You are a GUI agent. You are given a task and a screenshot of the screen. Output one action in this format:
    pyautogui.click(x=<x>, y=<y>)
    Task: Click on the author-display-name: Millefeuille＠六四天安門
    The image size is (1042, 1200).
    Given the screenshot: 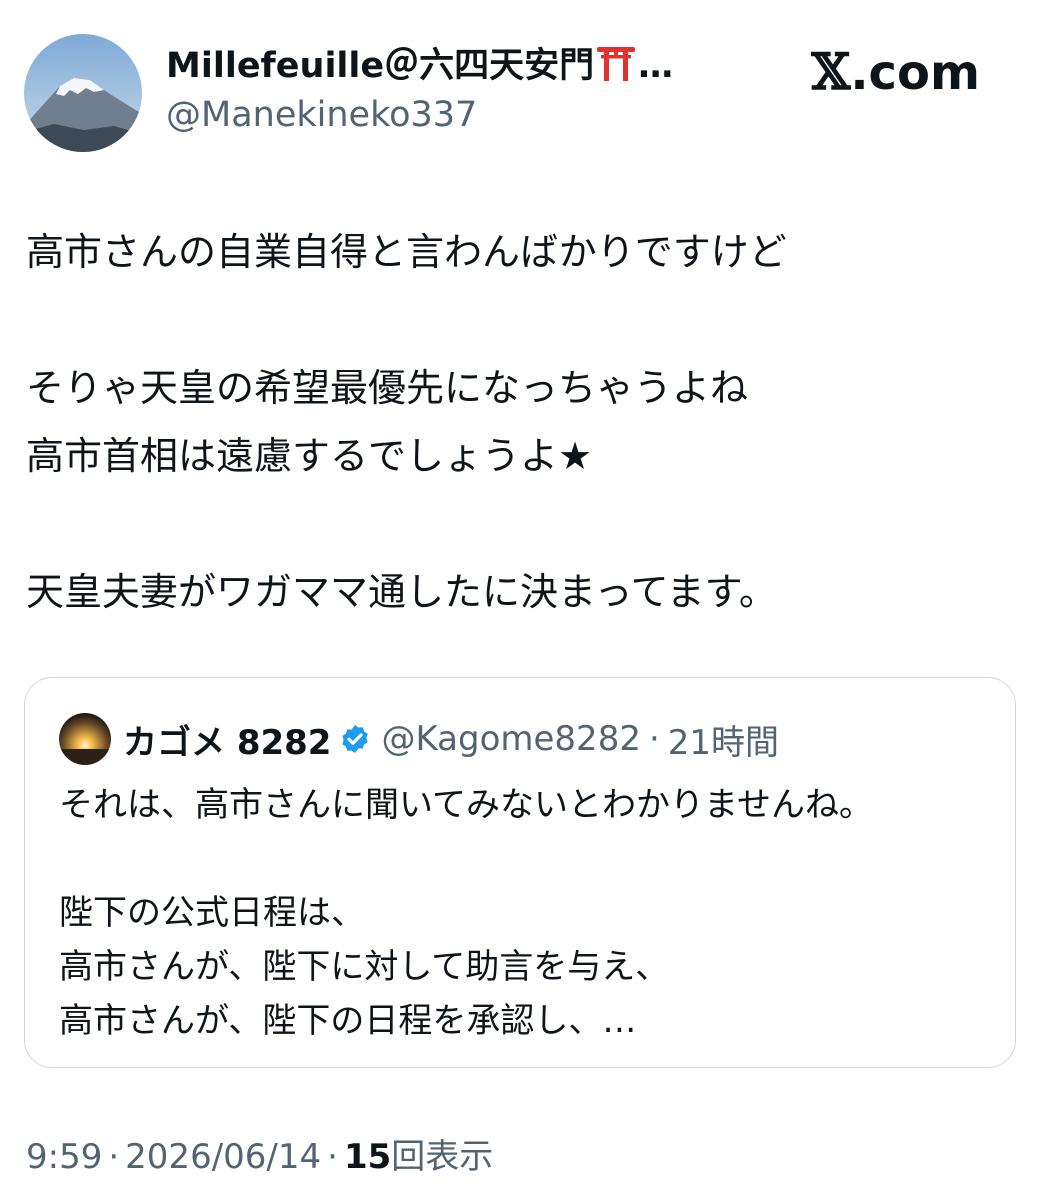 What is the action you would take?
    pyautogui.click(x=380, y=66)
    